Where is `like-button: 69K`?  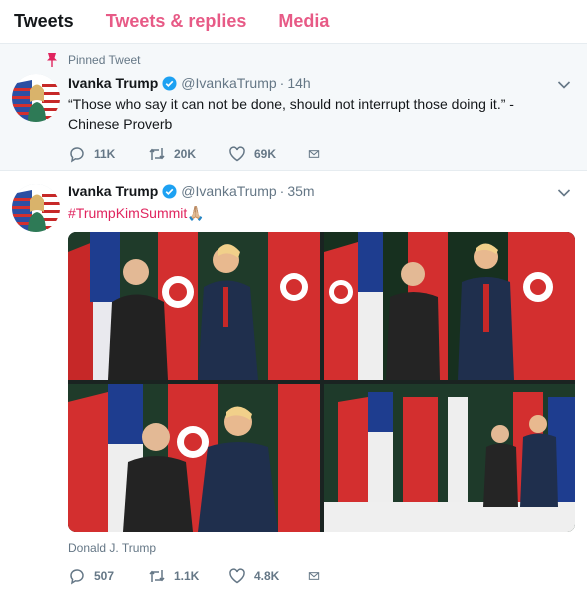
like-button: 69K is located at coordinates (268, 154).